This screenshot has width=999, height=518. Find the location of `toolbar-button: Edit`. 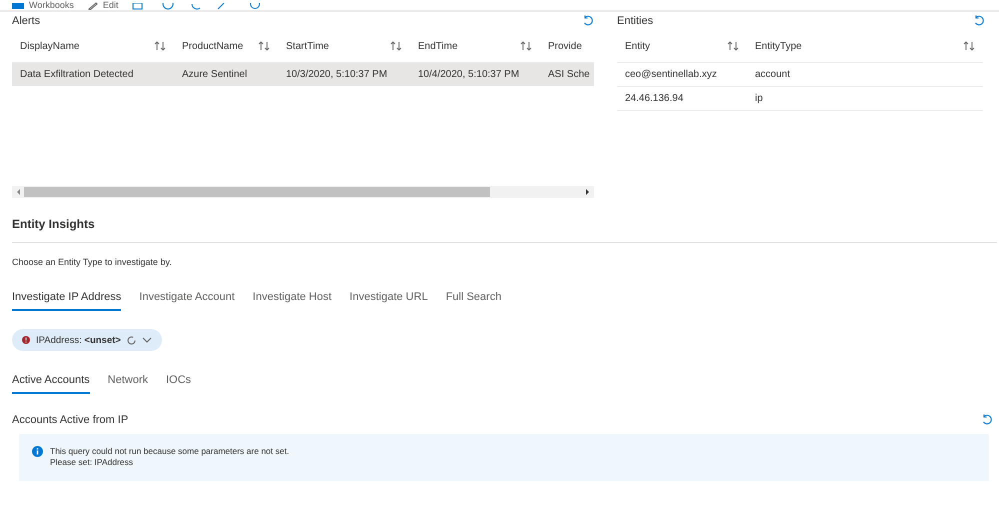

toolbar-button: Edit is located at coordinates (103, 5).